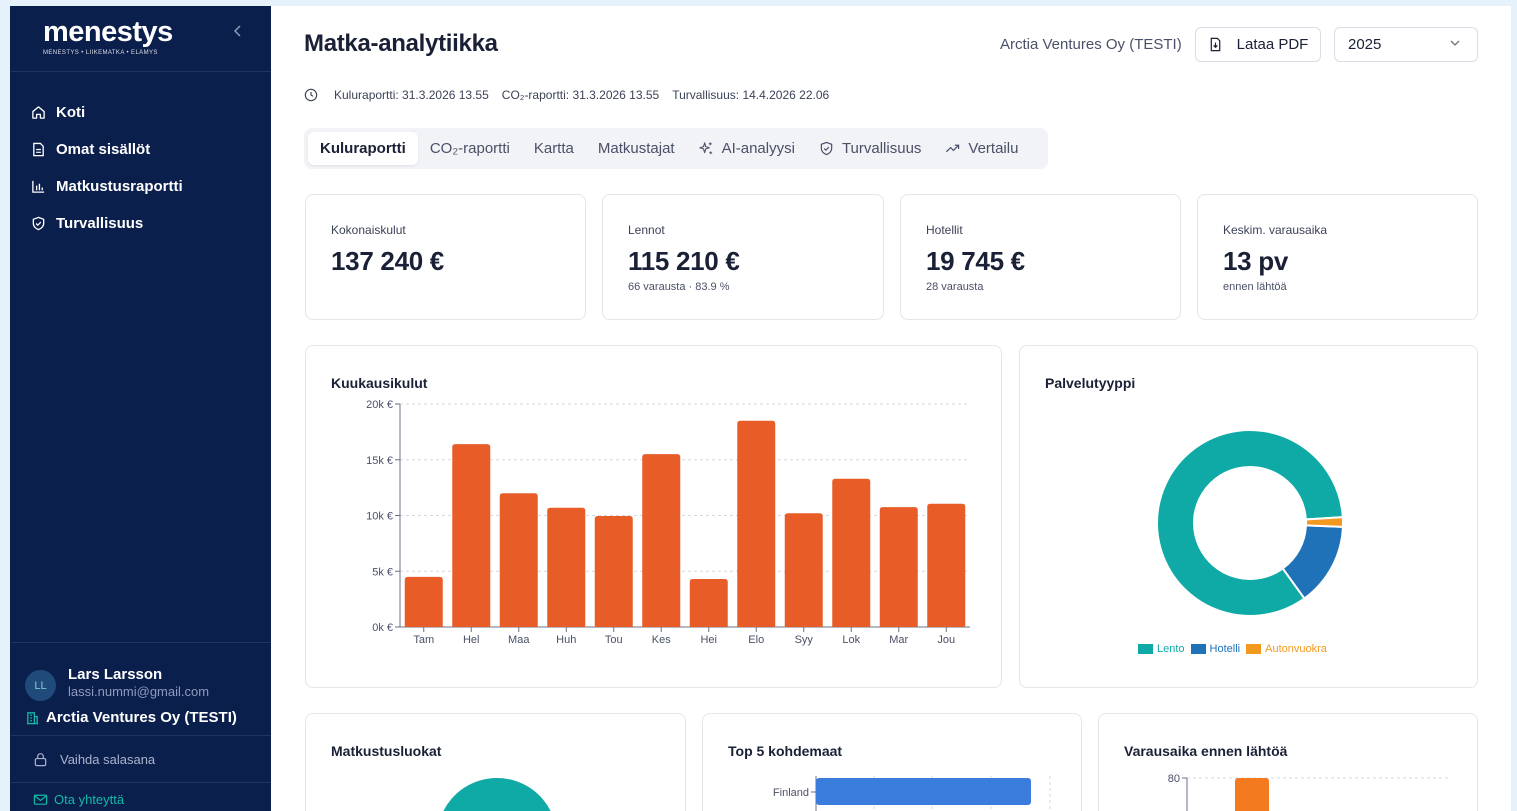 The height and width of the screenshot is (811, 1517). I want to click on kpi-card-hotels: Hotellit 19 745 € 28 varausta, so click(1040, 257).